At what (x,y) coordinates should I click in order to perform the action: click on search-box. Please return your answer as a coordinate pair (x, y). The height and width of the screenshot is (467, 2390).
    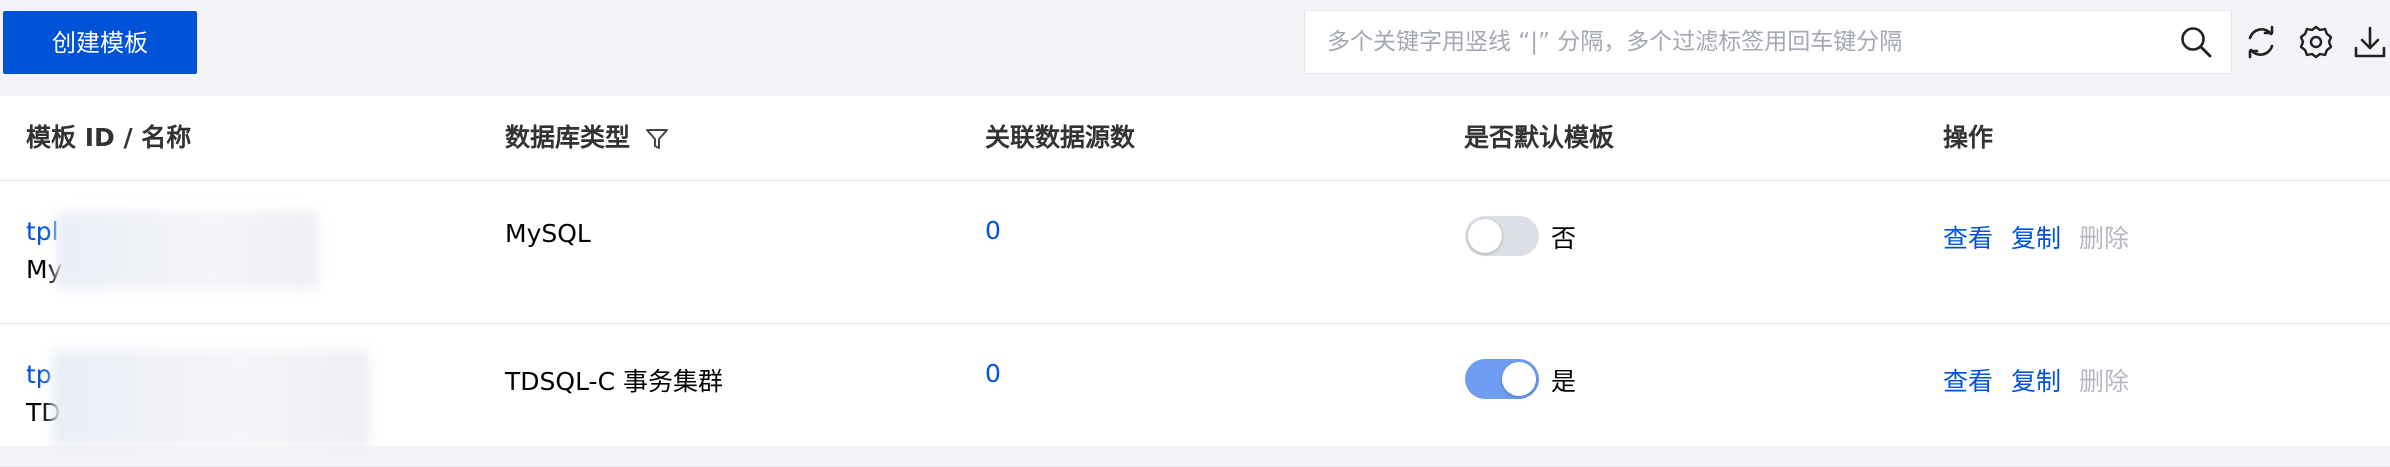
    Looking at the image, I should click on (1768, 42).